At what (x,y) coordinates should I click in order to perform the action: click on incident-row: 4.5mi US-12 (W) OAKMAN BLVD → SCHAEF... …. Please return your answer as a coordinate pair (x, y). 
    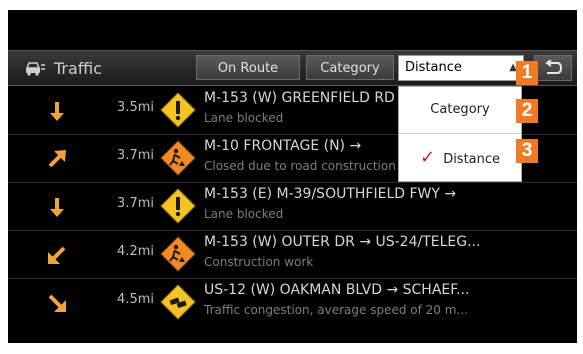
    Looking at the image, I should click on (292, 302).